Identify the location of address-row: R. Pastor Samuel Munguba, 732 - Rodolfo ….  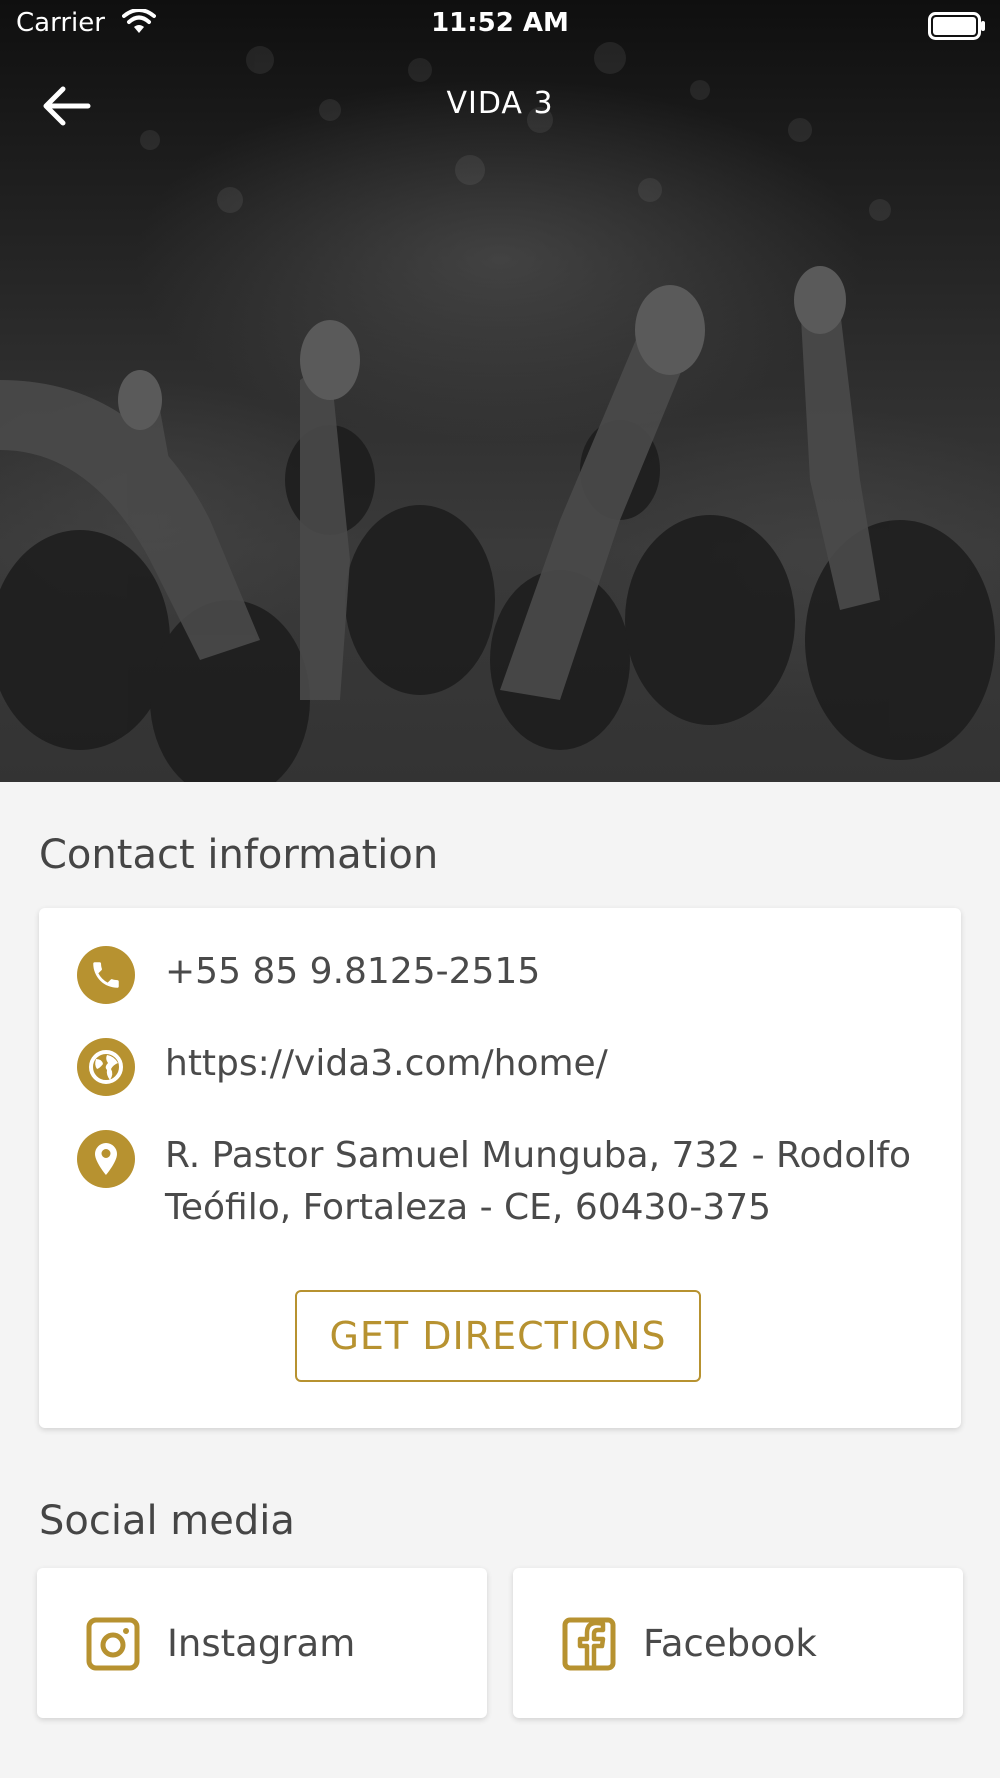
(500, 1182).